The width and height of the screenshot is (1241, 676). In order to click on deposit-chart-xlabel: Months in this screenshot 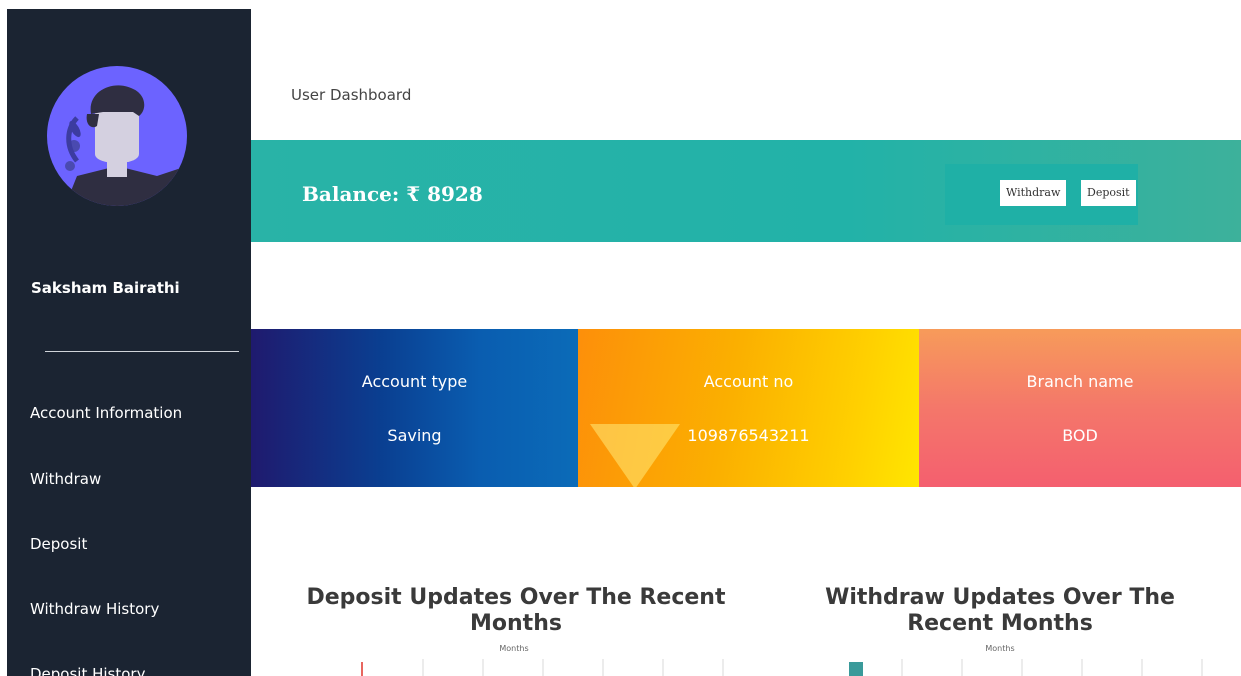, I will do `click(514, 648)`.